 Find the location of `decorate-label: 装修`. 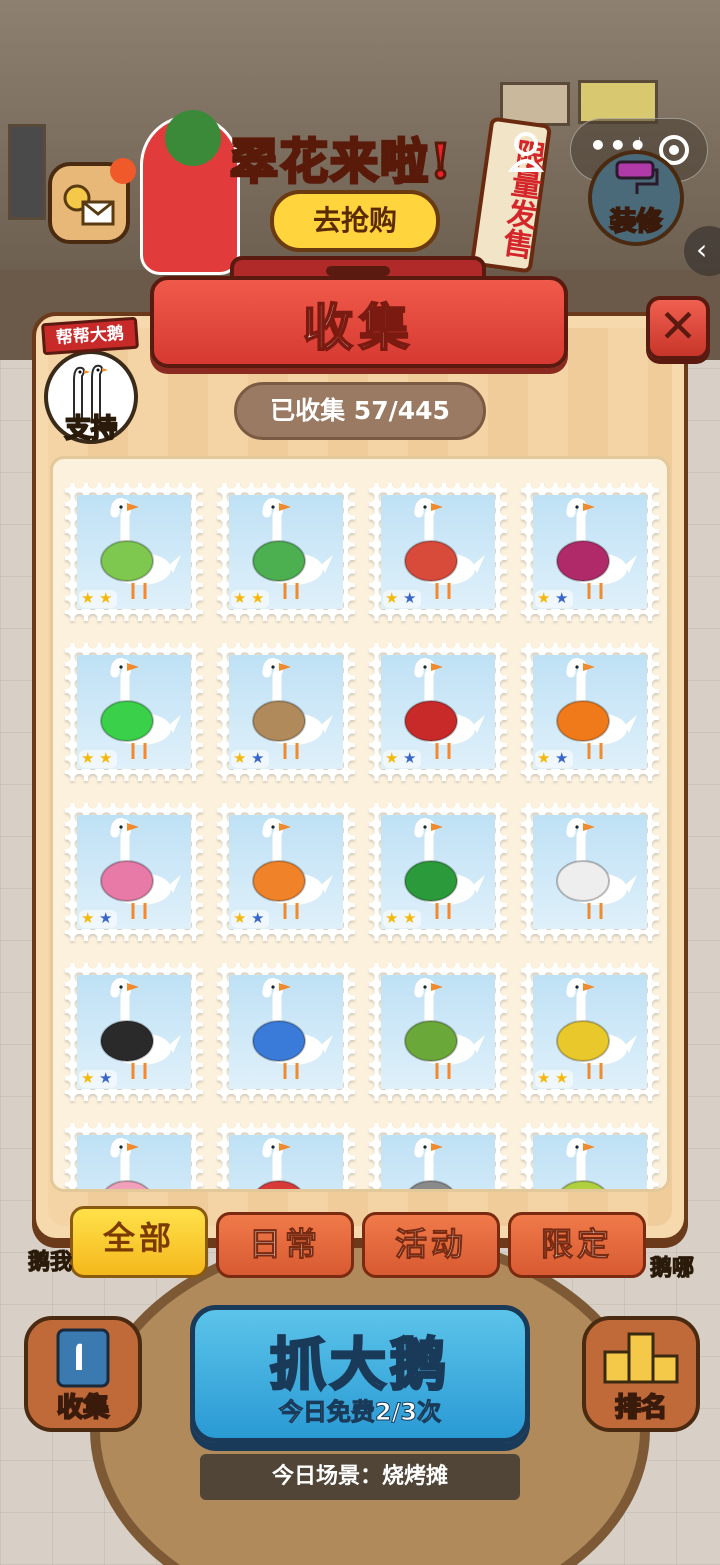

decorate-label: 装修 is located at coordinates (636, 222).